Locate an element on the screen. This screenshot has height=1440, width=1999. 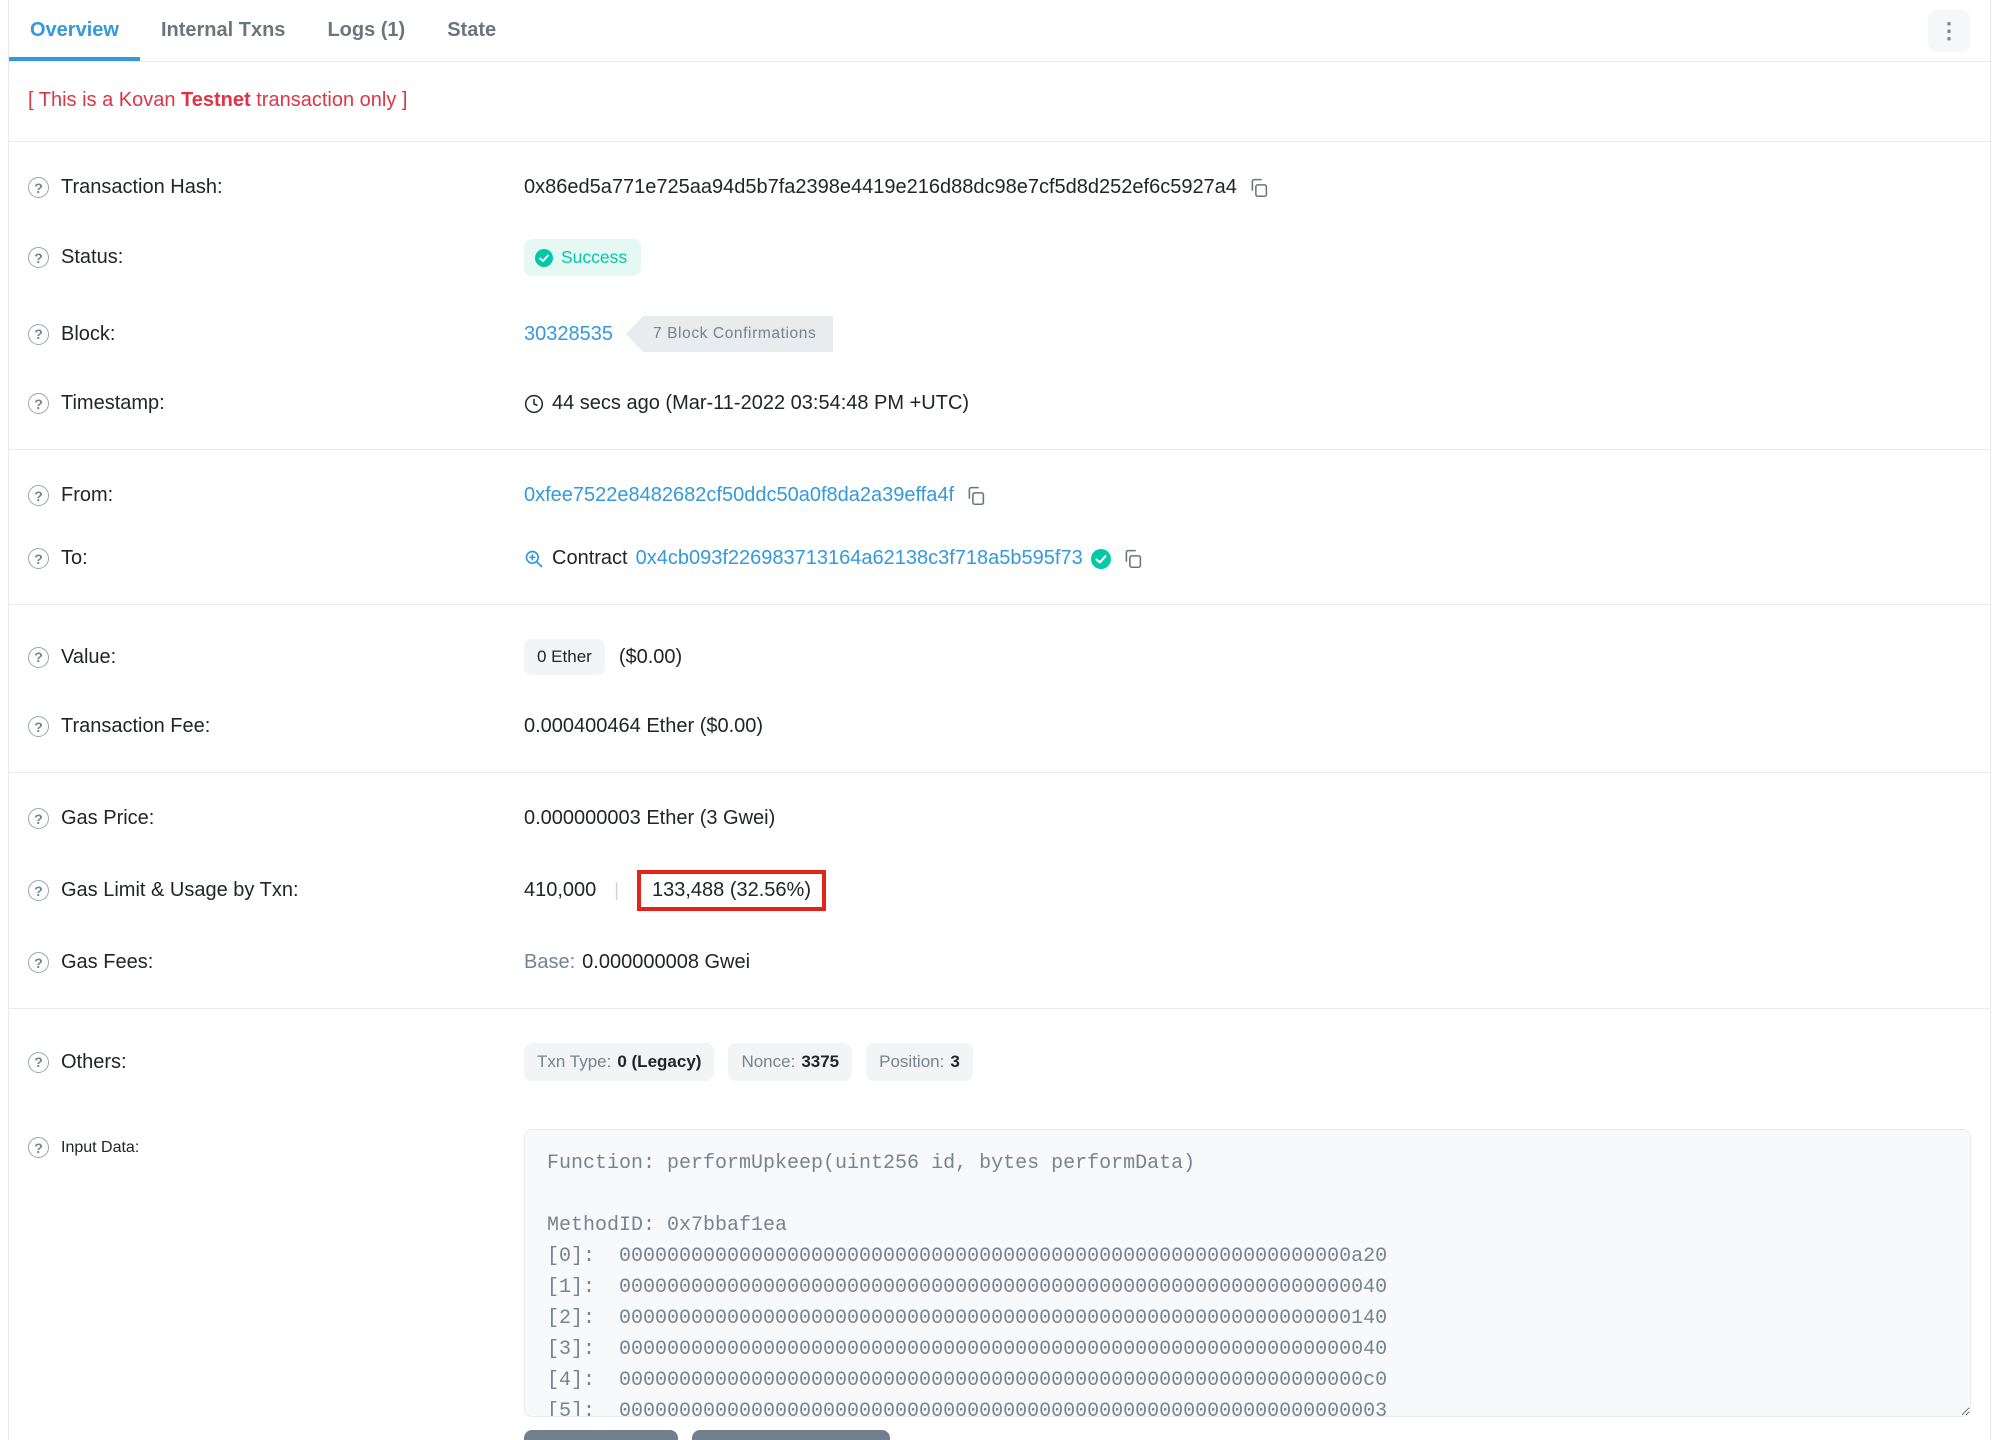
warning-suffix: transaction only ] is located at coordinates (329, 100).